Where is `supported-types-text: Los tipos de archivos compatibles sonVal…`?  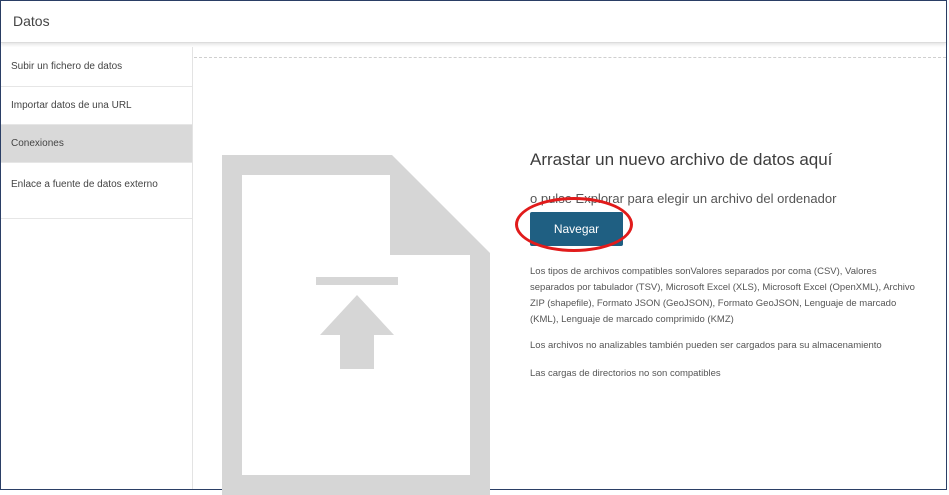 supported-types-text: Los tipos de archivos compatibles sonVal… is located at coordinates (722, 295).